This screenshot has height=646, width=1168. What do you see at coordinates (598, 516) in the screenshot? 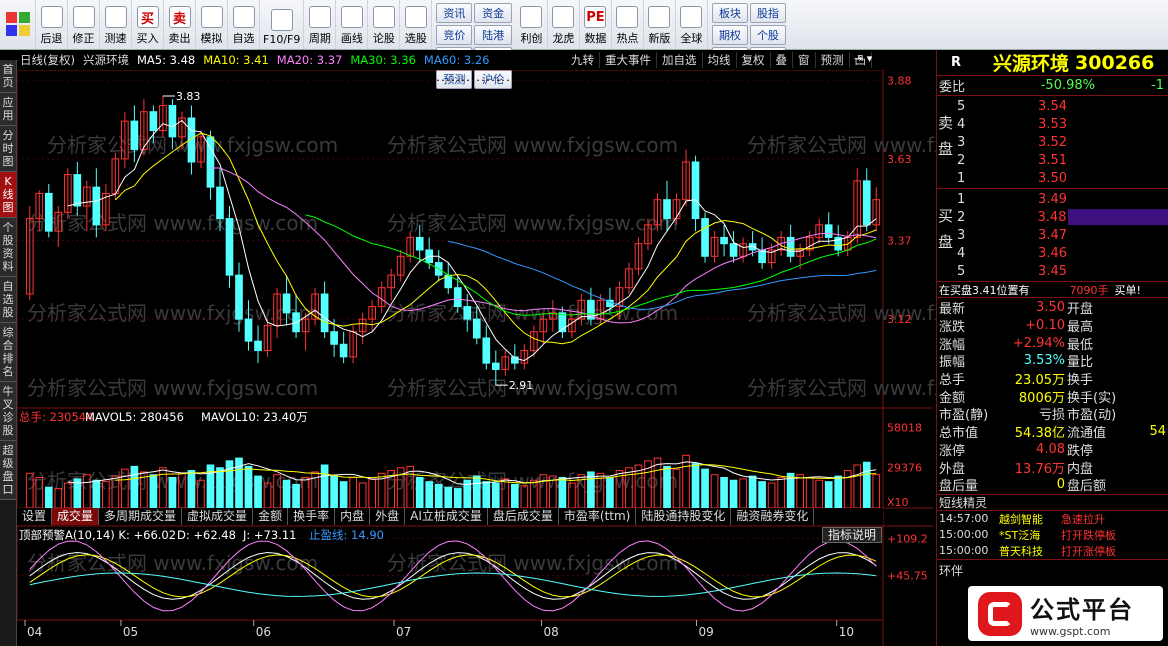
I see `subtab-10: 市盈率(ttm)` at bounding box center [598, 516].